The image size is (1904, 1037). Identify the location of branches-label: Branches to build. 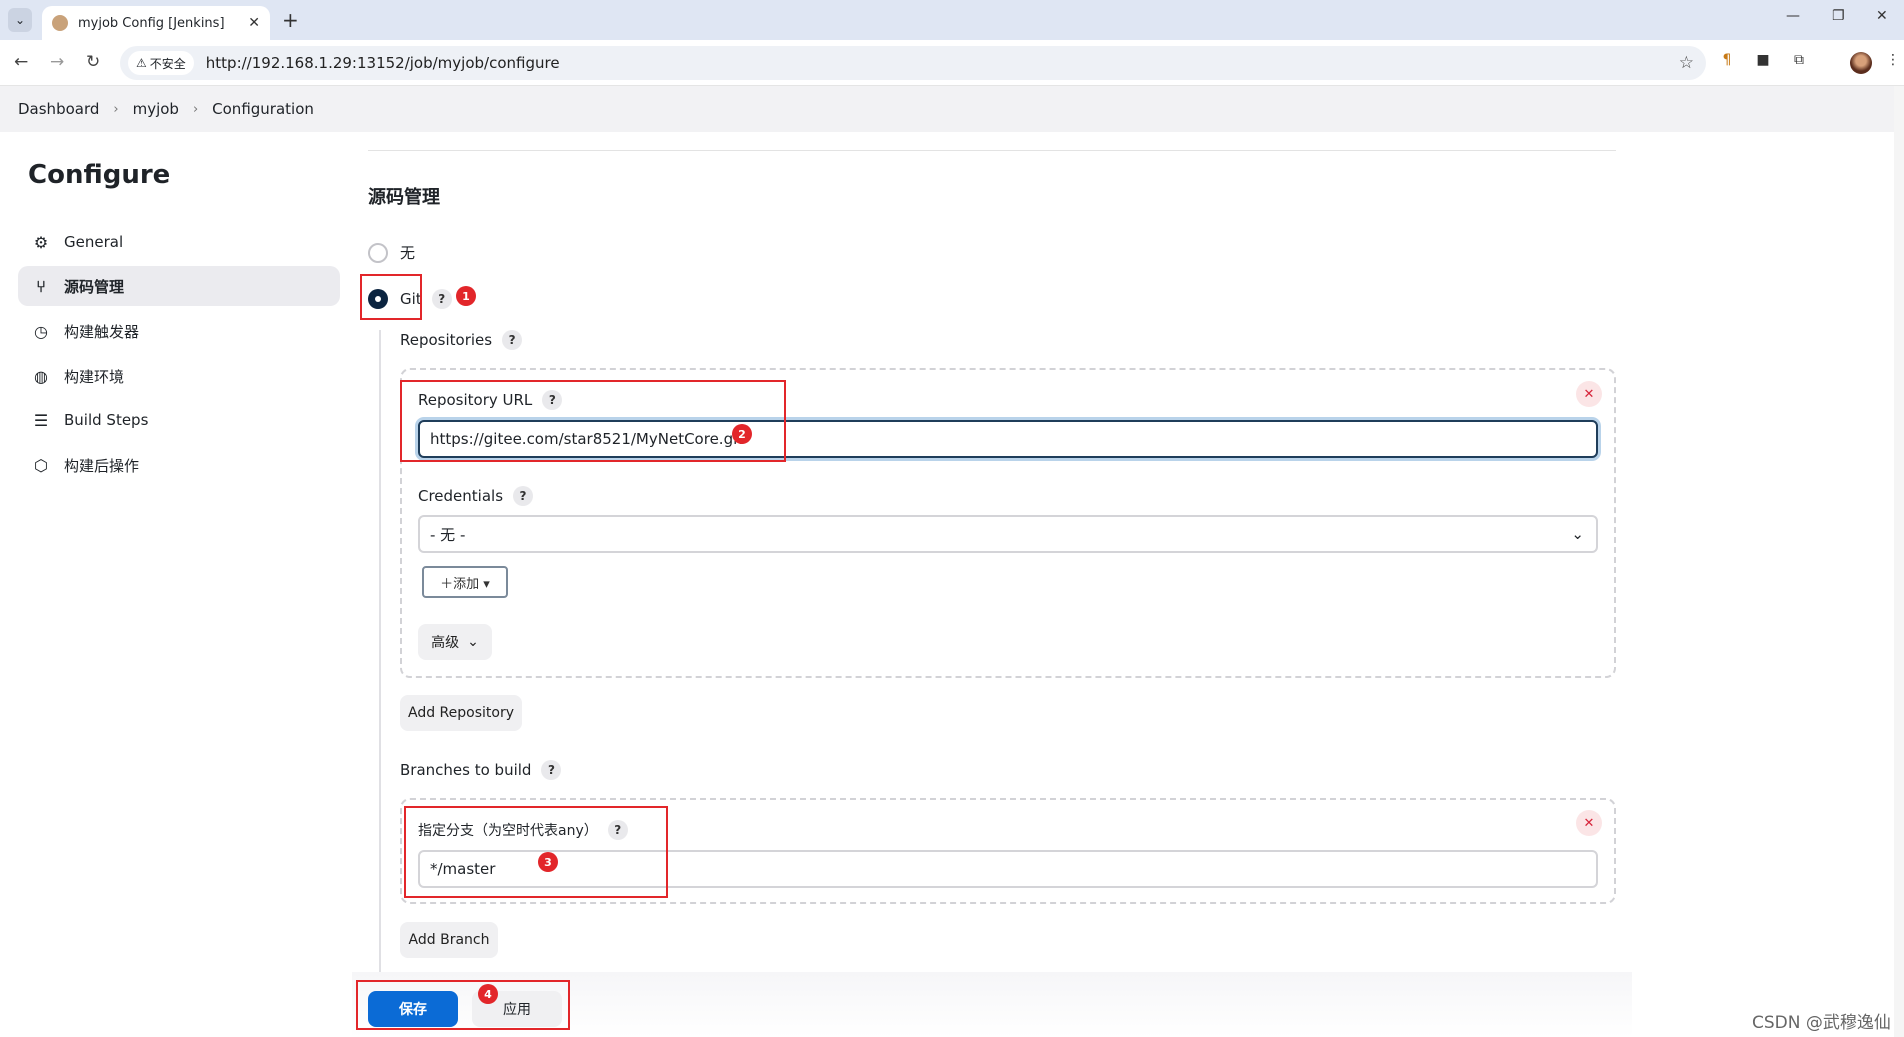
(466, 770).